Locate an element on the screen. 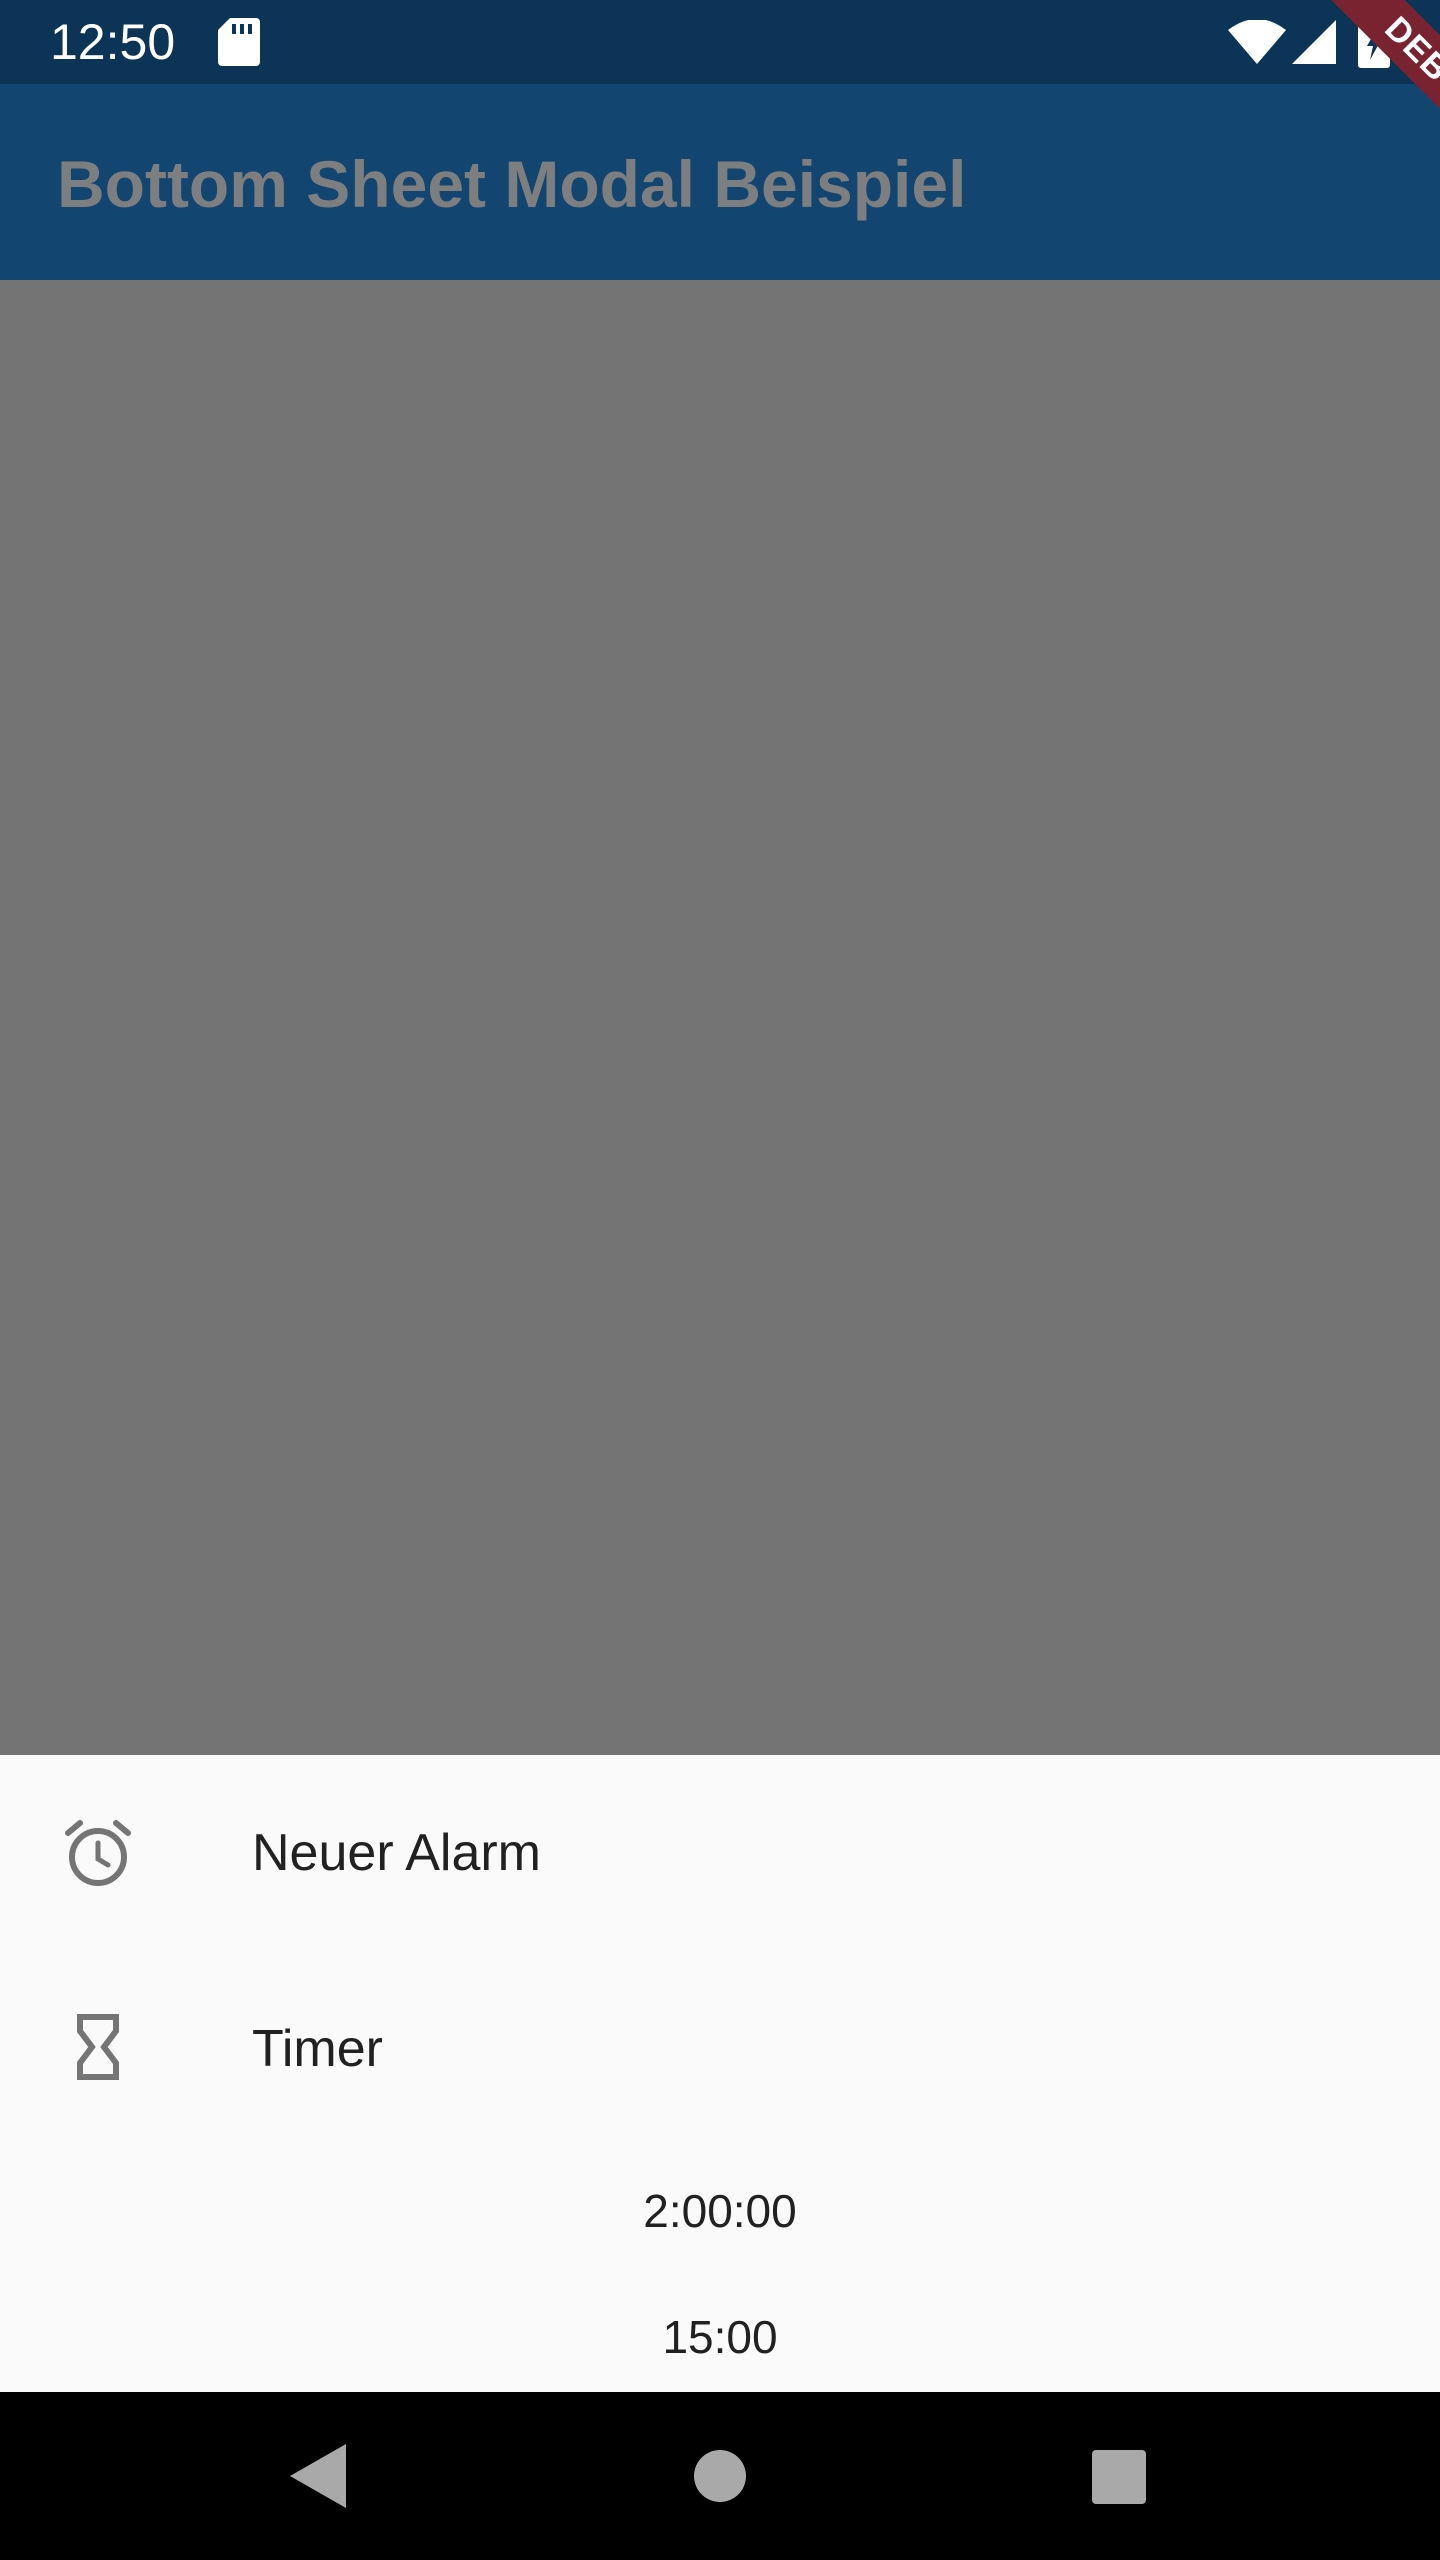 The height and width of the screenshot is (2560, 1440). navigation-bar is located at coordinates (720, 2476).